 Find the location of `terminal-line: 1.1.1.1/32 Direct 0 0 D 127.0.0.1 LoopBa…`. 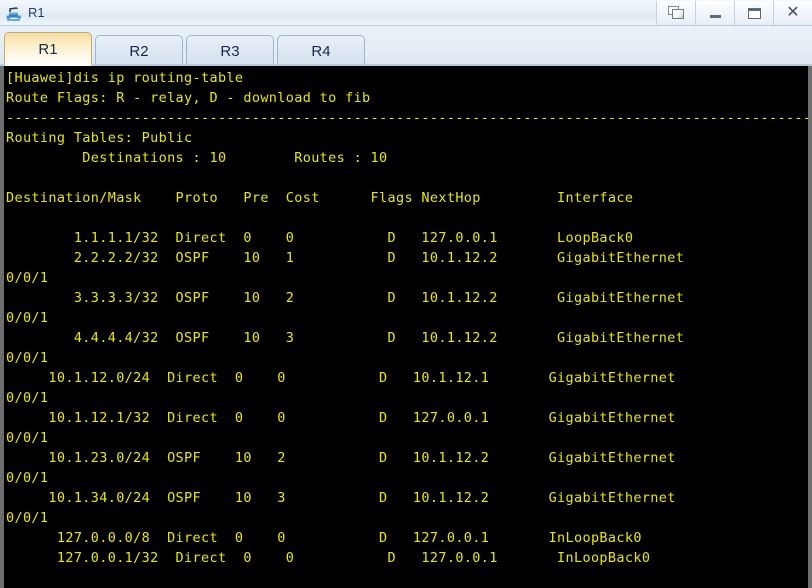

terminal-line: 1.1.1.1/32 Direct 0 0 D 127.0.0.1 LoopBa… is located at coordinates (320, 238).